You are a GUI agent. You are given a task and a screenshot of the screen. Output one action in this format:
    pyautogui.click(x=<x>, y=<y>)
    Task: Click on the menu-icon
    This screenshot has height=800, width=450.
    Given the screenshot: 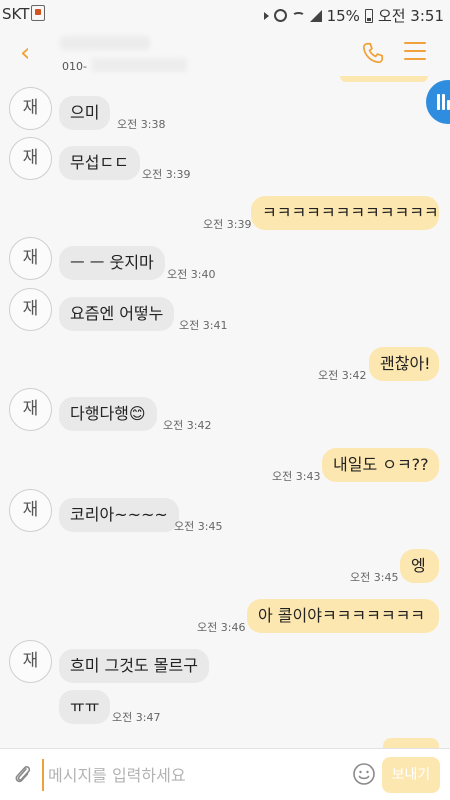 What is the action you would take?
    pyautogui.click(x=415, y=52)
    